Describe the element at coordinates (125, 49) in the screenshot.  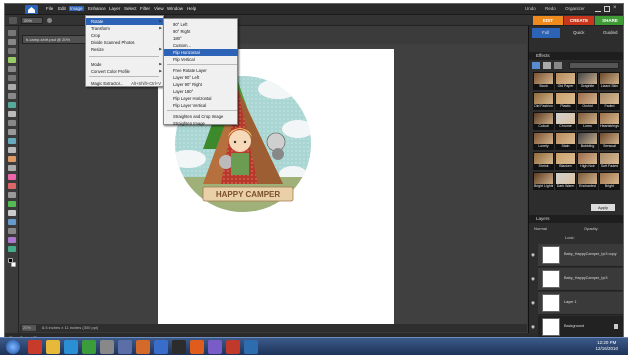
I see `image-menu-item: Resize ▶` at that location.